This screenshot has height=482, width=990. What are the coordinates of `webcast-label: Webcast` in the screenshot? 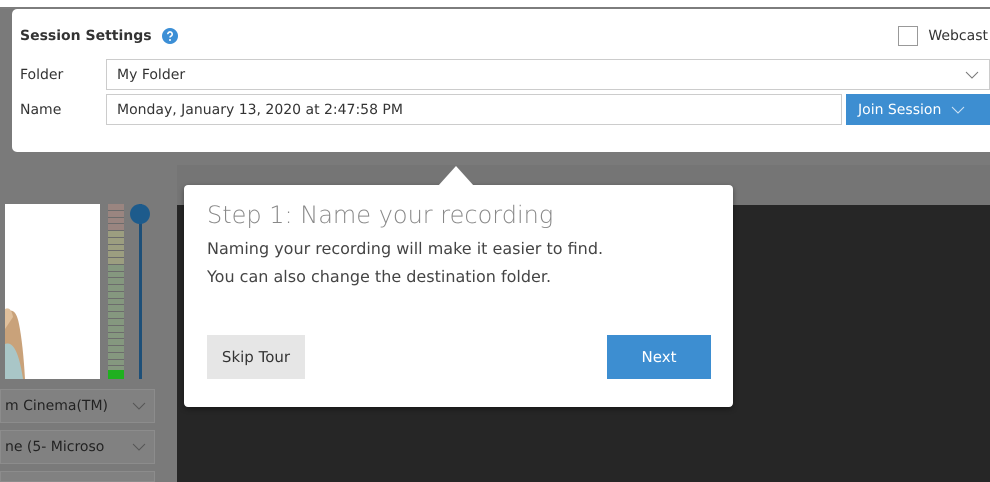 It's located at (958, 36).